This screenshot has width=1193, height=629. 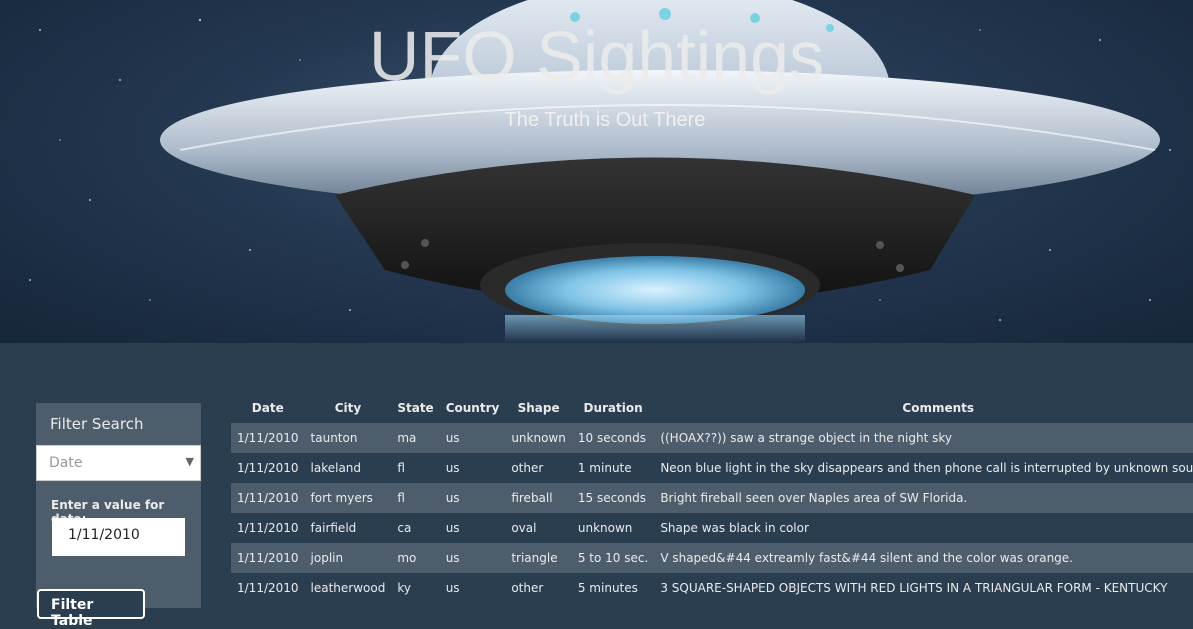 What do you see at coordinates (613, 558) in the screenshot?
I see `cell-duration: 5 to 10 sec.` at bounding box center [613, 558].